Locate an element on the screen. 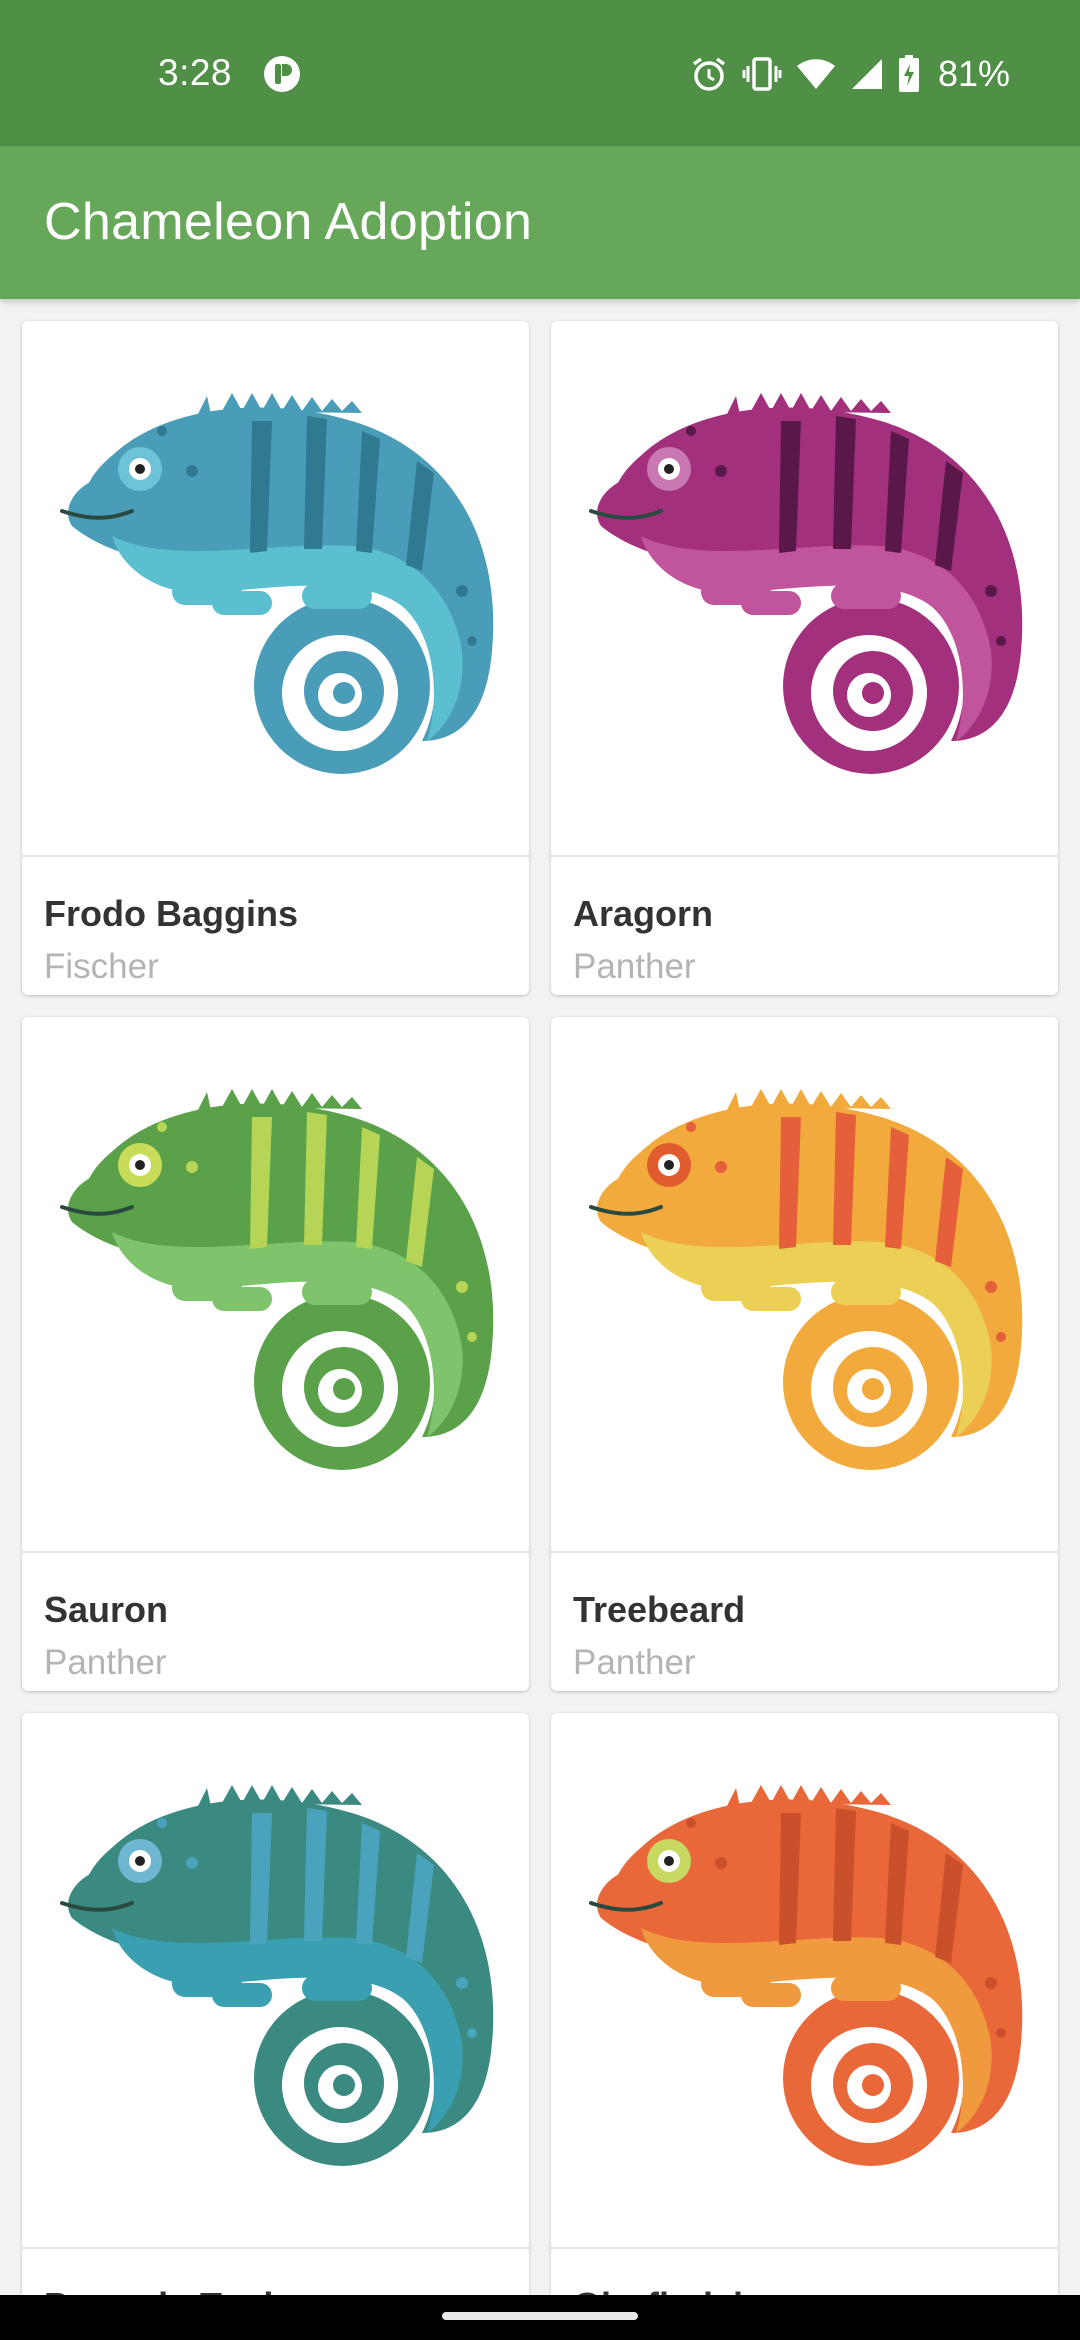  chameleon-card: Sauron Panther is located at coordinates (275, 1354).